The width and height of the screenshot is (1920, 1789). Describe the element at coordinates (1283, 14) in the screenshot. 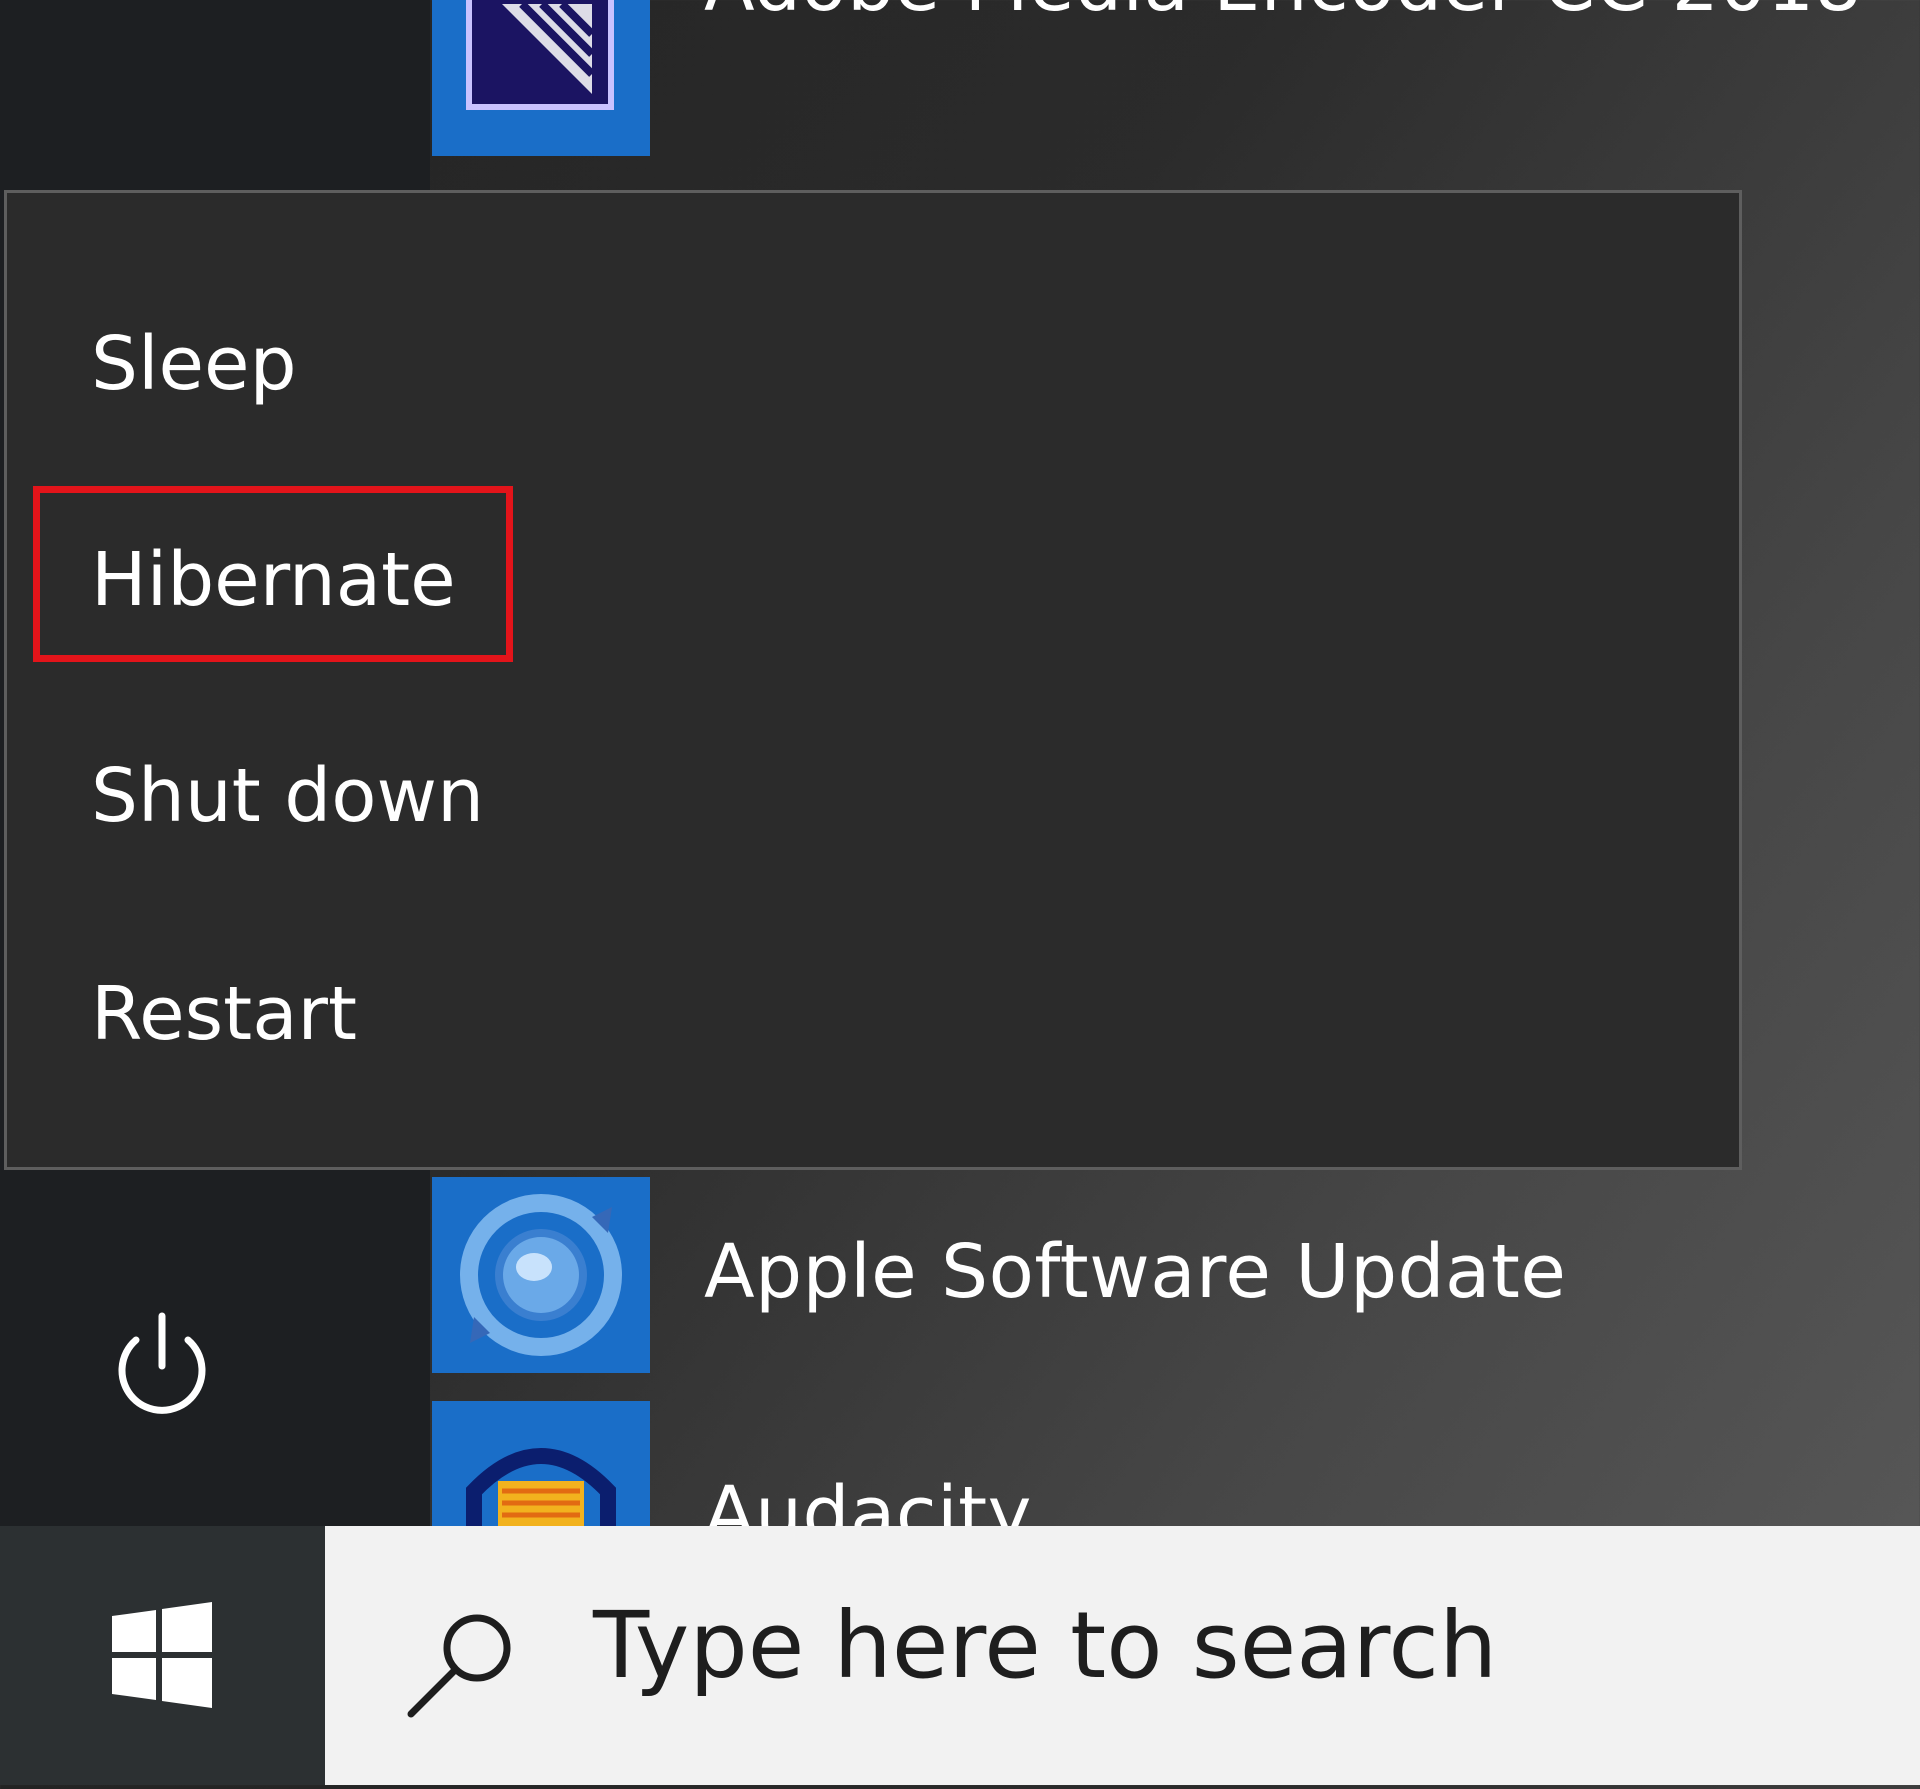

I see `app-label: Adobe Media Encoder CC 2018` at that location.